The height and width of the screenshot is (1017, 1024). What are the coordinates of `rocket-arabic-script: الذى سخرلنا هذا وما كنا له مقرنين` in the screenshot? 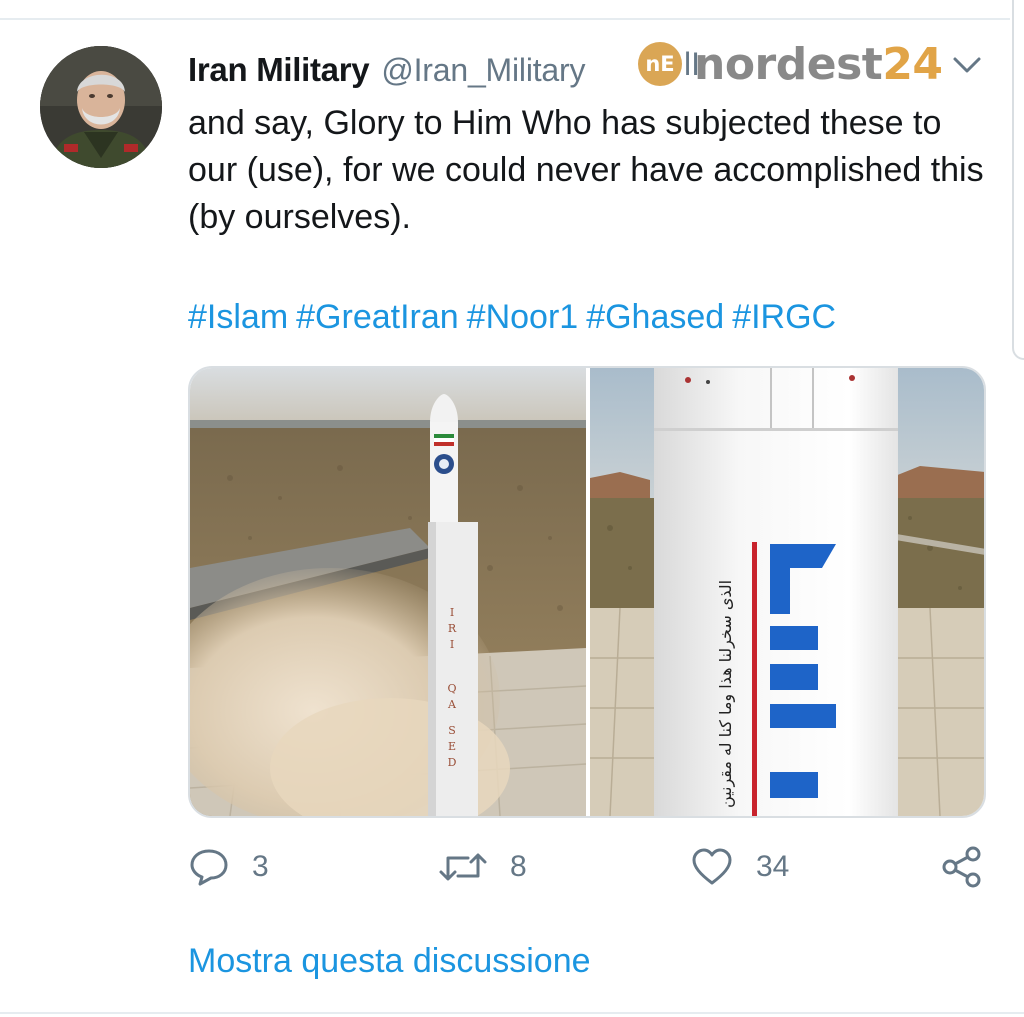 It's located at (726, 694).